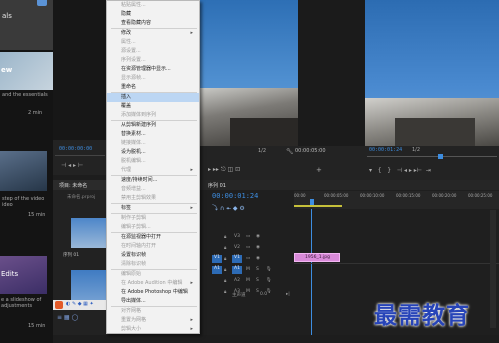 This screenshot has height=343, width=499. I want to click on learn-card-2-thumbnail: ew, so click(26, 71).